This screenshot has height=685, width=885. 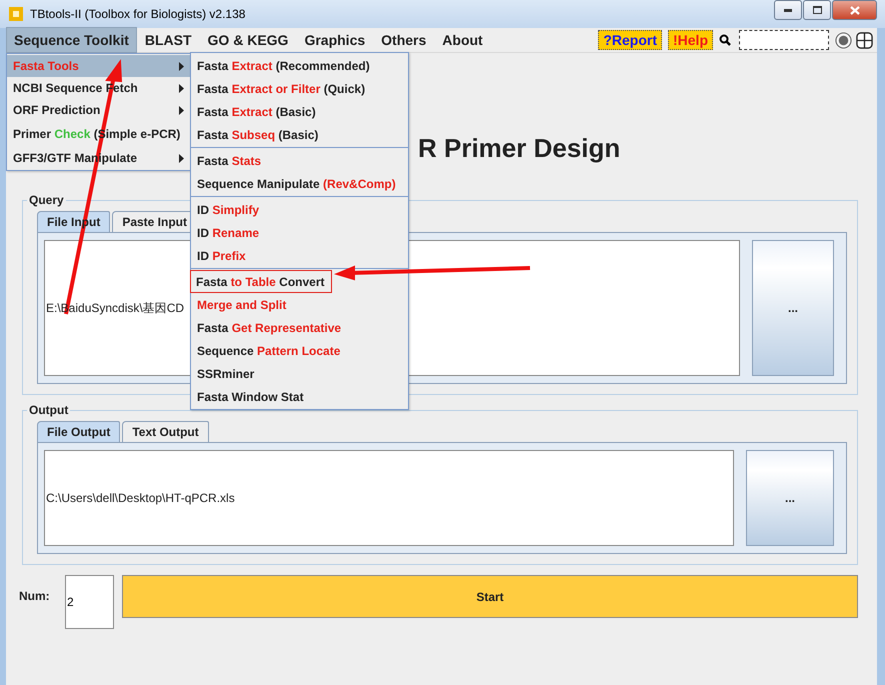 What do you see at coordinates (35, 596) in the screenshot?
I see `num-label: Num:` at bounding box center [35, 596].